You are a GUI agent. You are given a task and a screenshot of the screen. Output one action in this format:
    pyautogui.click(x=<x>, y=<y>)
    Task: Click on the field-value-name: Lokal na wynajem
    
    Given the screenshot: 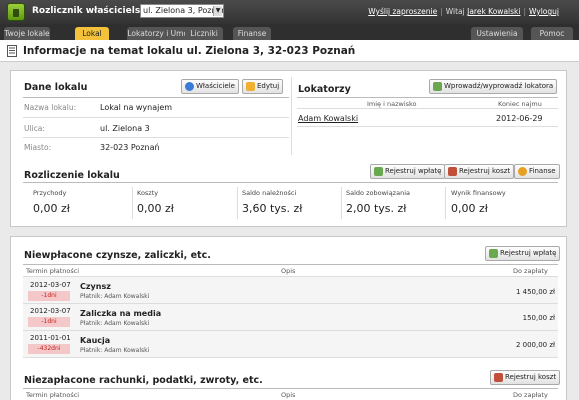 What is the action you would take?
    pyautogui.click(x=136, y=107)
    